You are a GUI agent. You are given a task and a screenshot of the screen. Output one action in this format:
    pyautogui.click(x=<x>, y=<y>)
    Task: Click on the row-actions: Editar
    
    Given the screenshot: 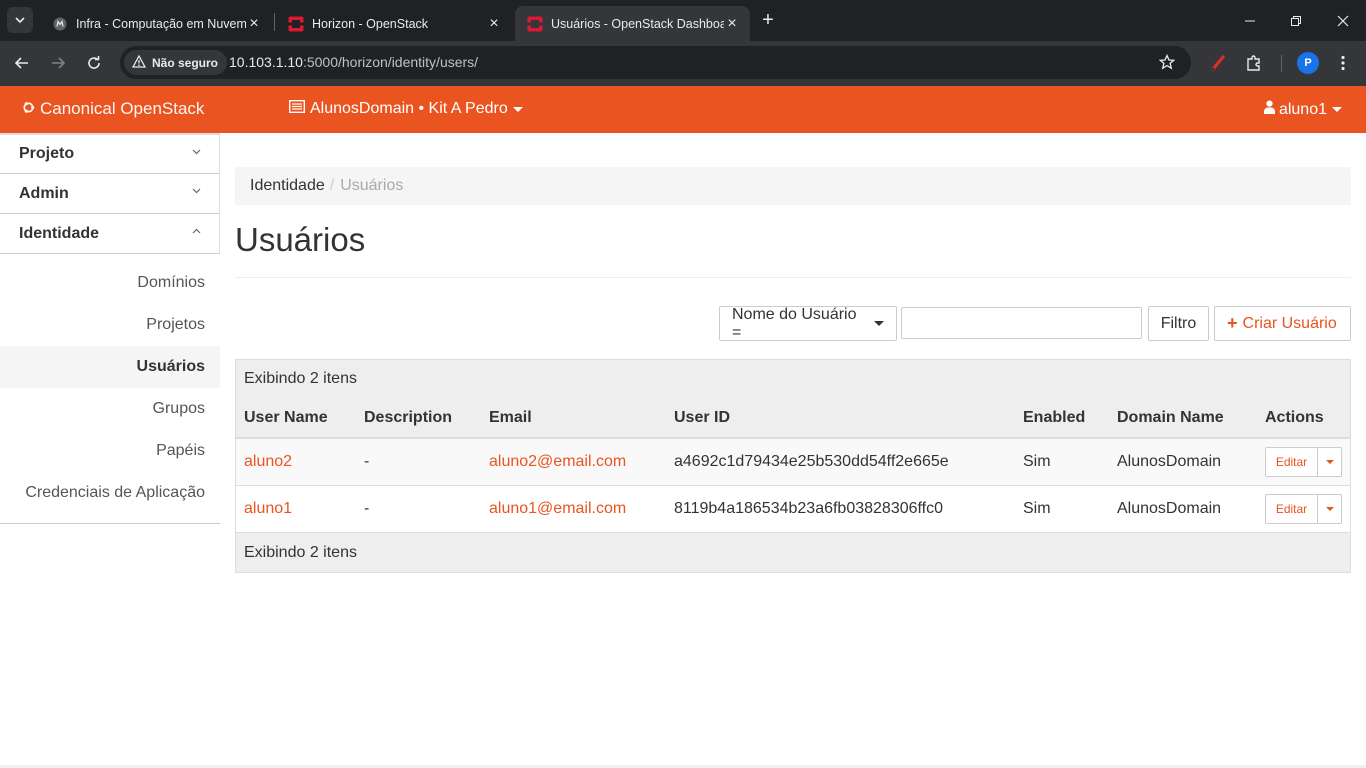 What is the action you would take?
    pyautogui.click(x=1307, y=462)
    